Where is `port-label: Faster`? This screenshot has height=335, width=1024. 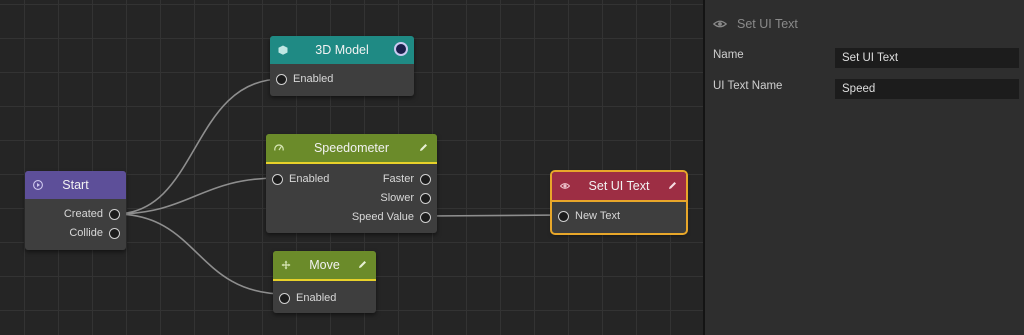 port-label: Faster is located at coordinates (398, 179).